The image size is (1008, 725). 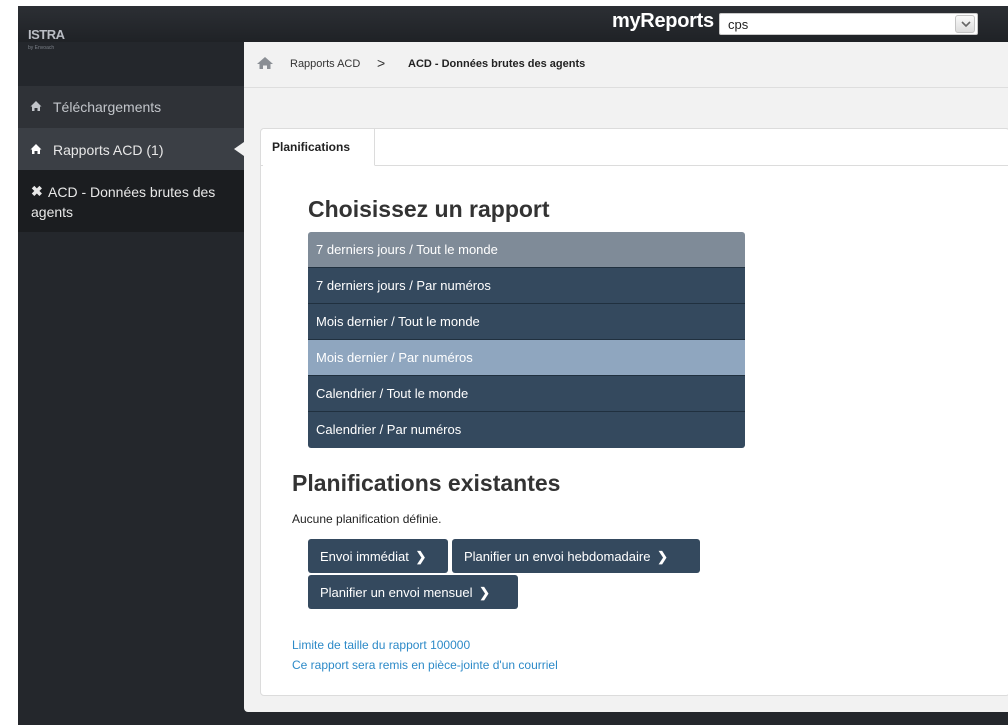 What do you see at coordinates (526, 286) in the screenshot?
I see `report-option: 7 derniers jours / Par numéros` at bounding box center [526, 286].